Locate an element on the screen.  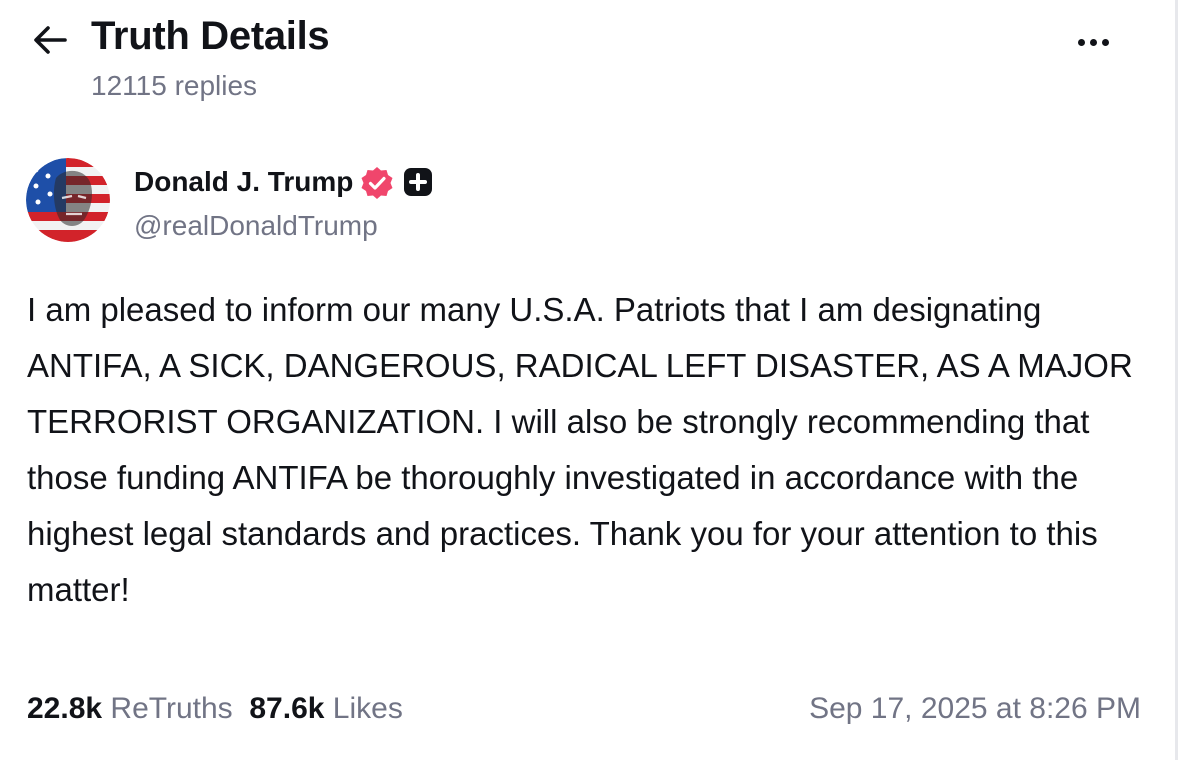
arrow-left-icon is located at coordinates (50, 40).